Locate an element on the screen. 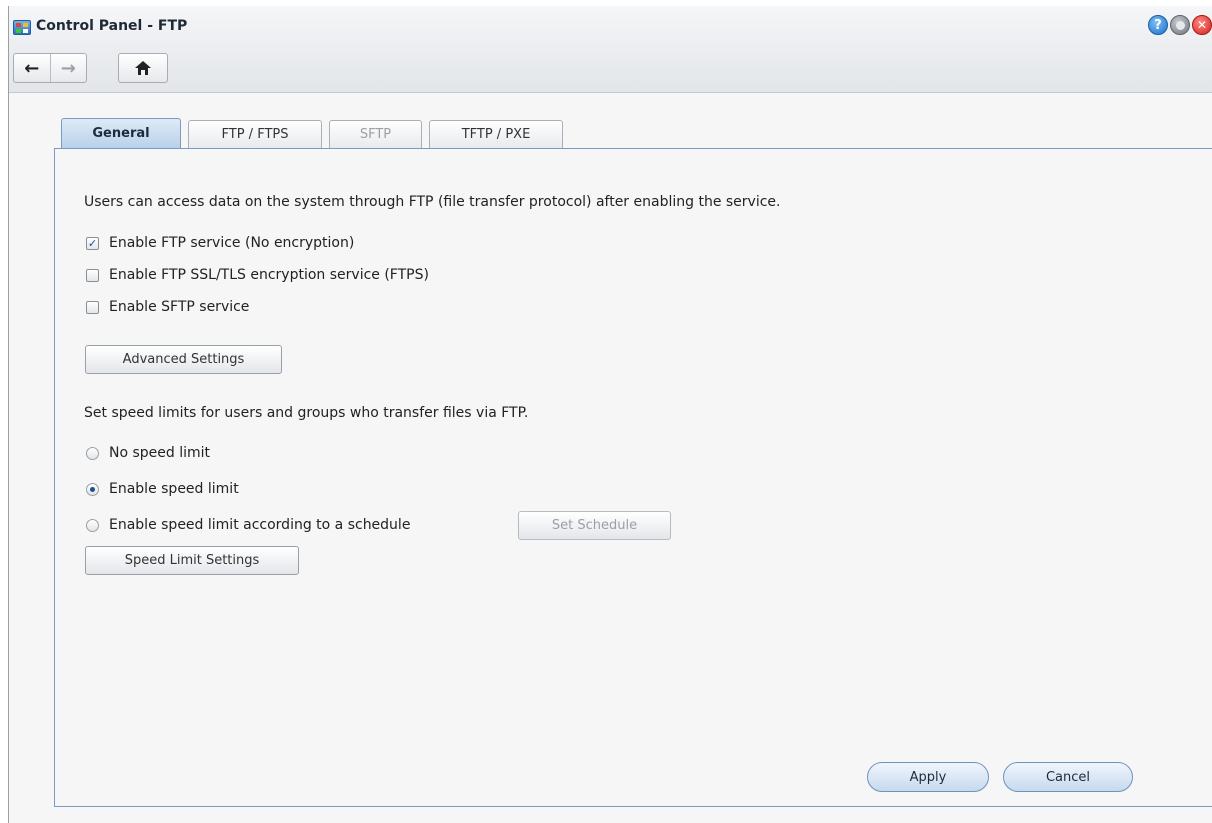 This screenshot has width=1212, height=823. history-nav: ← → is located at coordinates (50, 68).